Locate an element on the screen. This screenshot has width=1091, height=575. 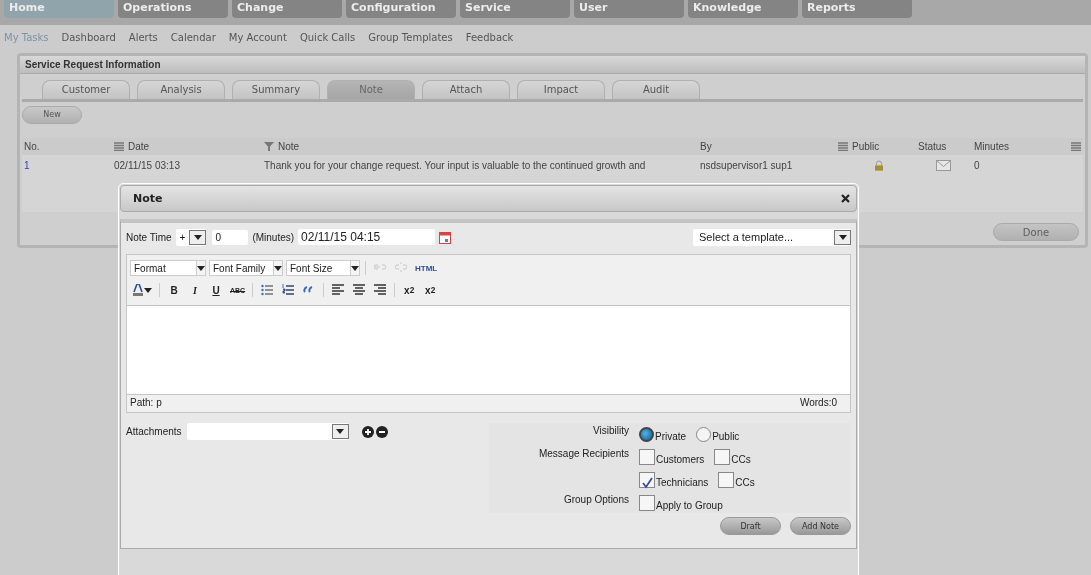
subnav-link: Feedback is located at coordinates (489, 38).